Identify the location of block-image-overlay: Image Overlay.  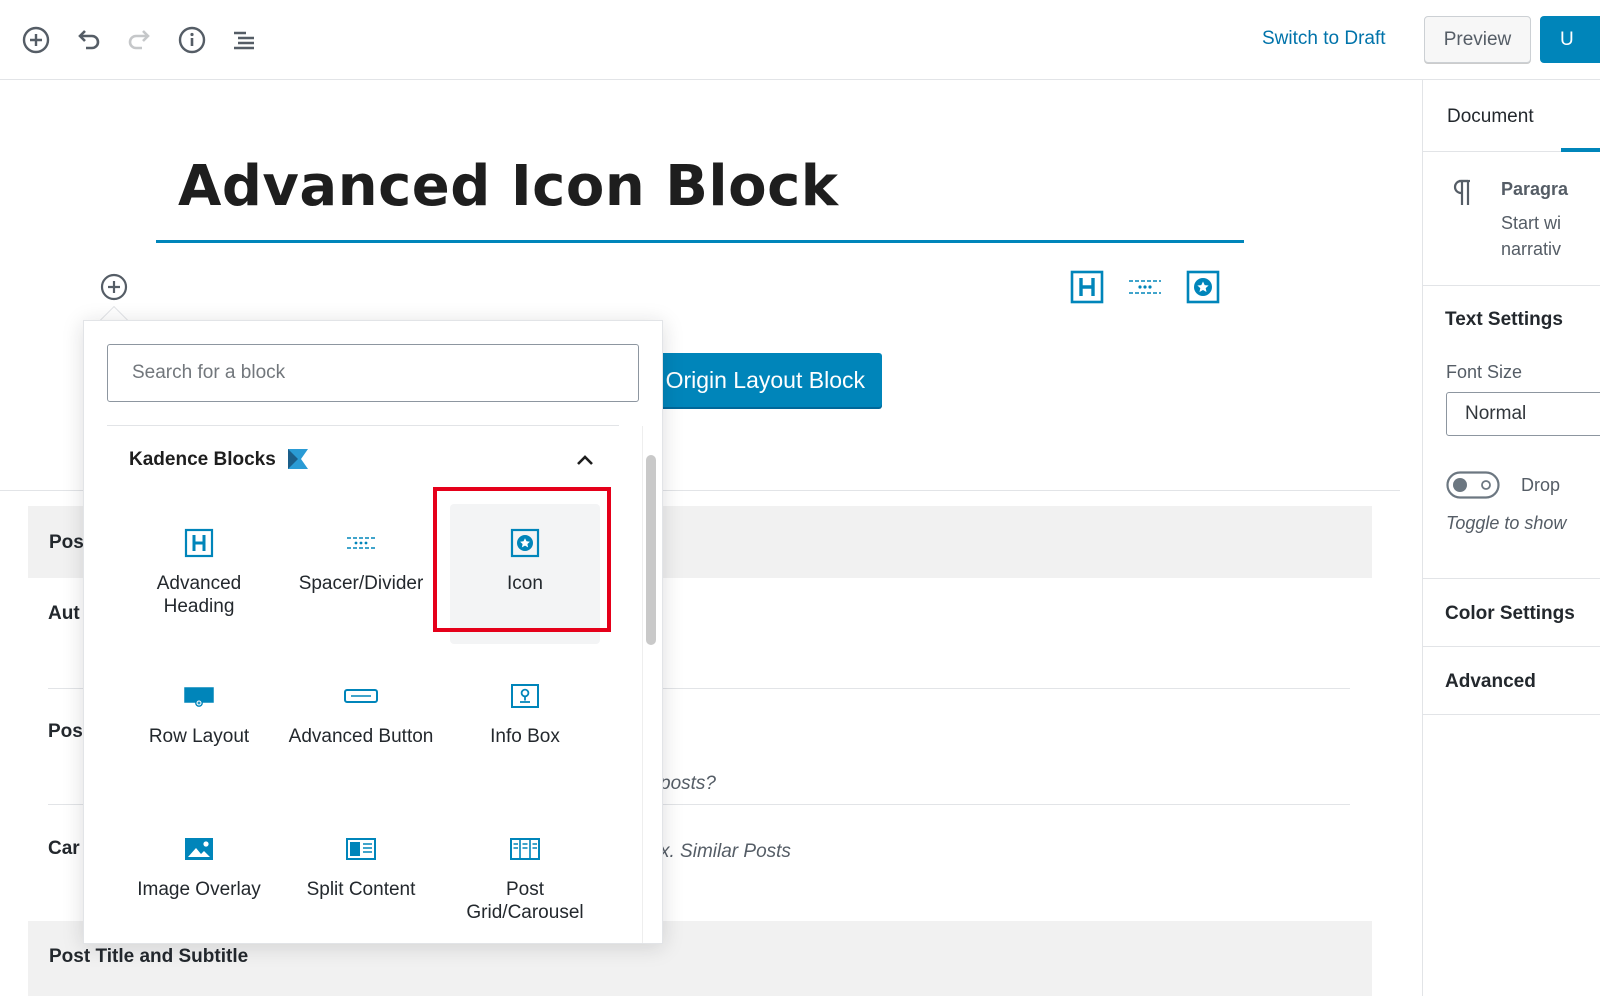
(199, 876).